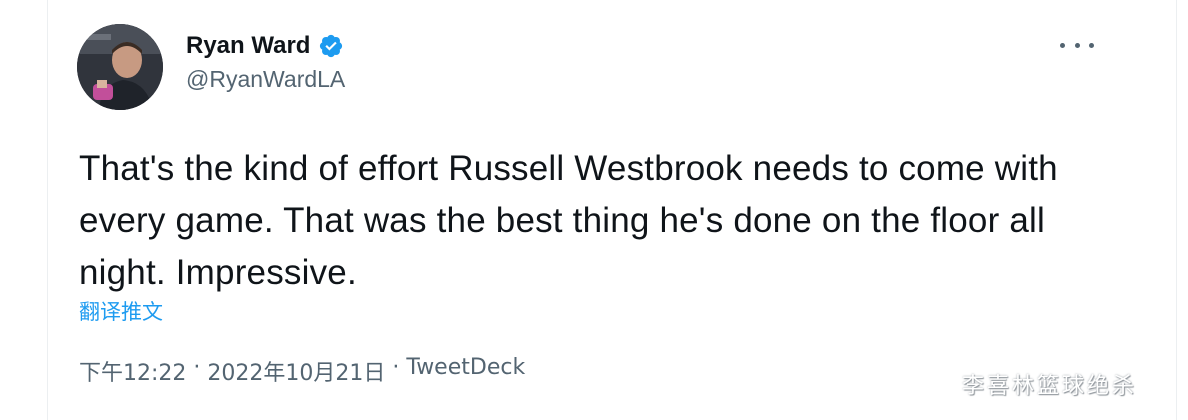 The height and width of the screenshot is (420, 1188). What do you see at coordinates (465, 371) in the screenshot?
I see `tweet-source-link: TweetDeck` at bounding box center [465, 371].